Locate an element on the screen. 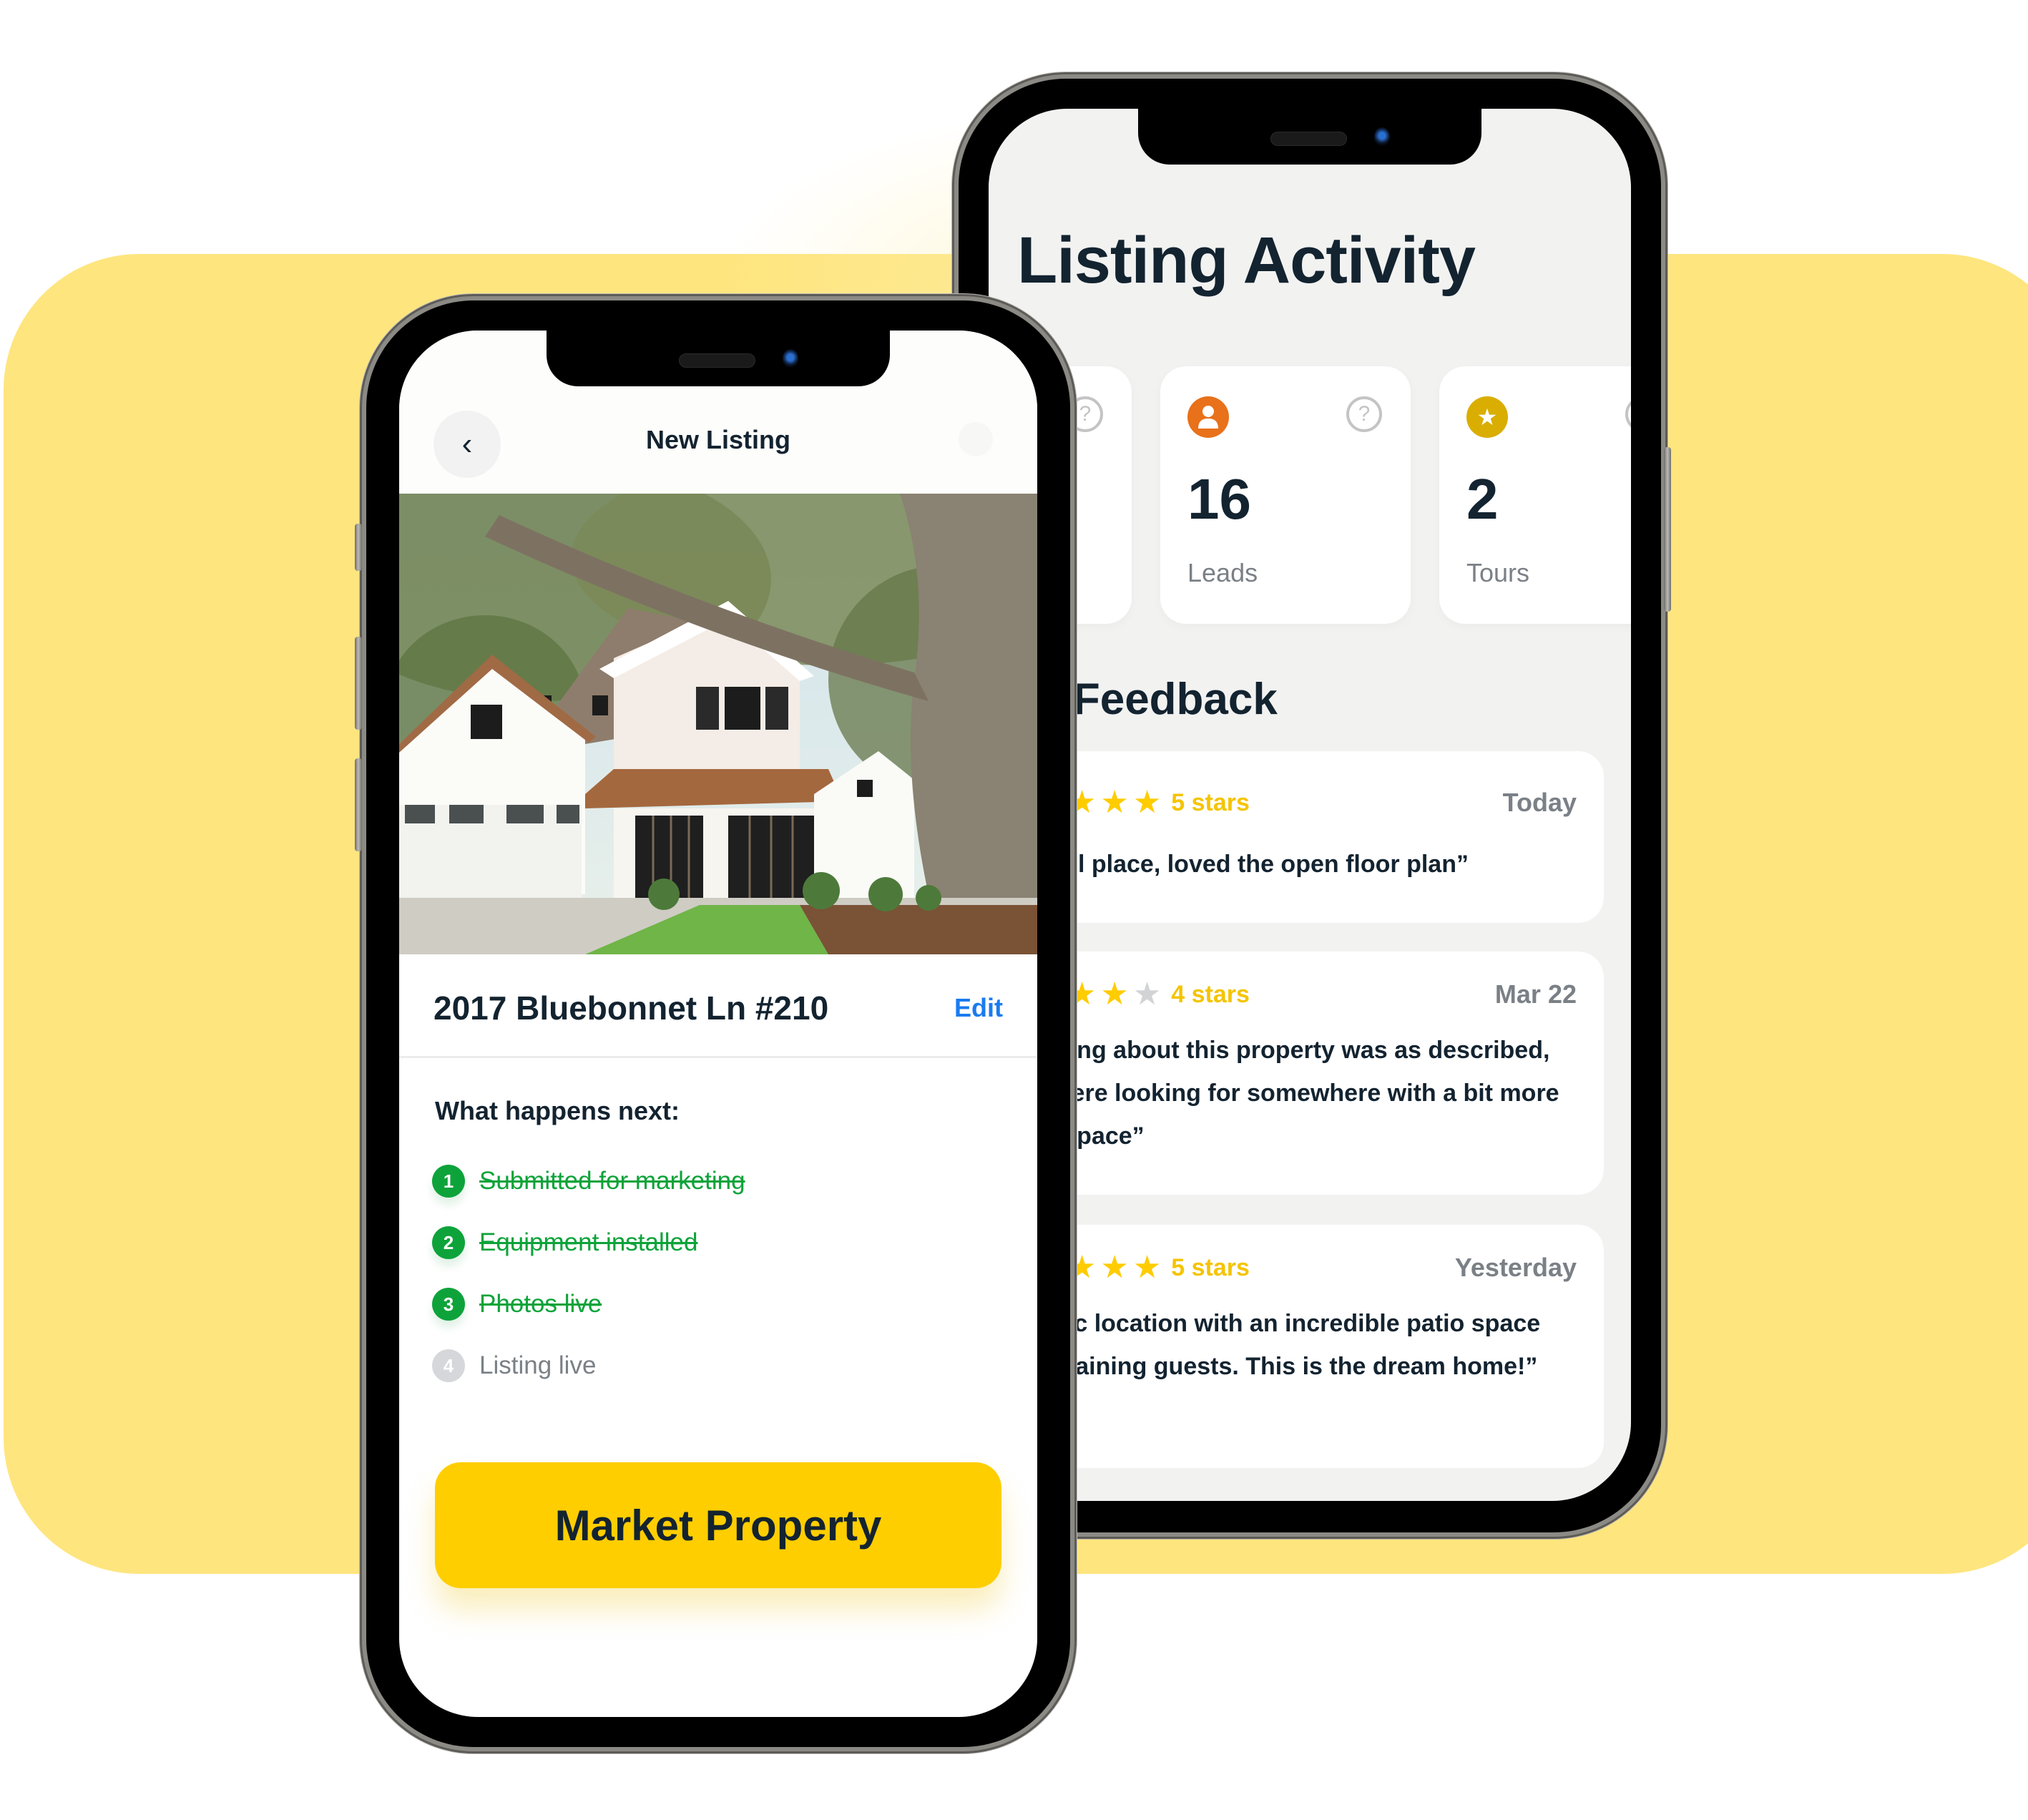 The image size is (2028, 1820). review-date: Mar 22 is located at coordinates (1536, 994).